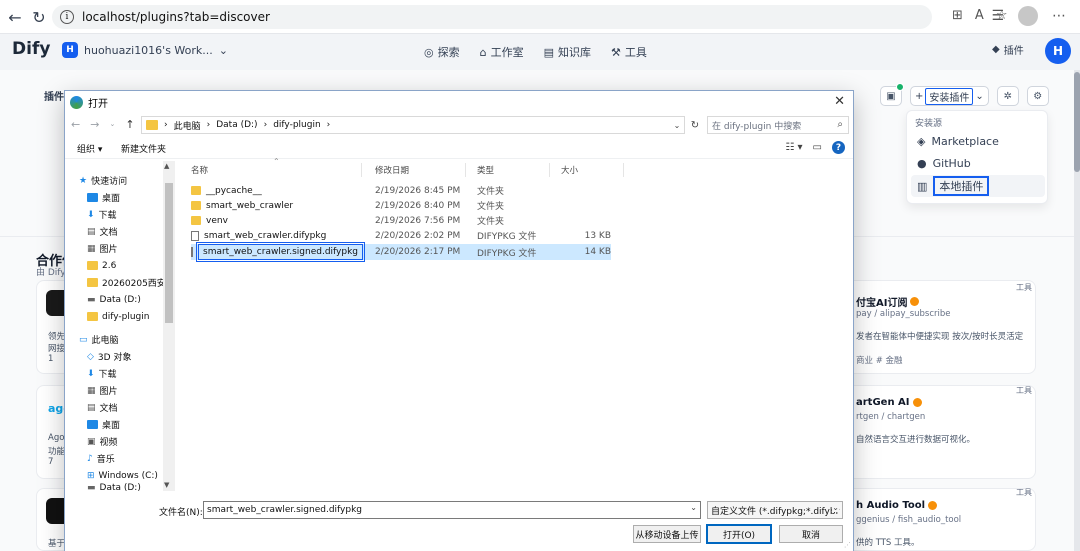 This screenshot has height=551, width=1080. I want to click on site-info-icon: i, so click(67, 17).